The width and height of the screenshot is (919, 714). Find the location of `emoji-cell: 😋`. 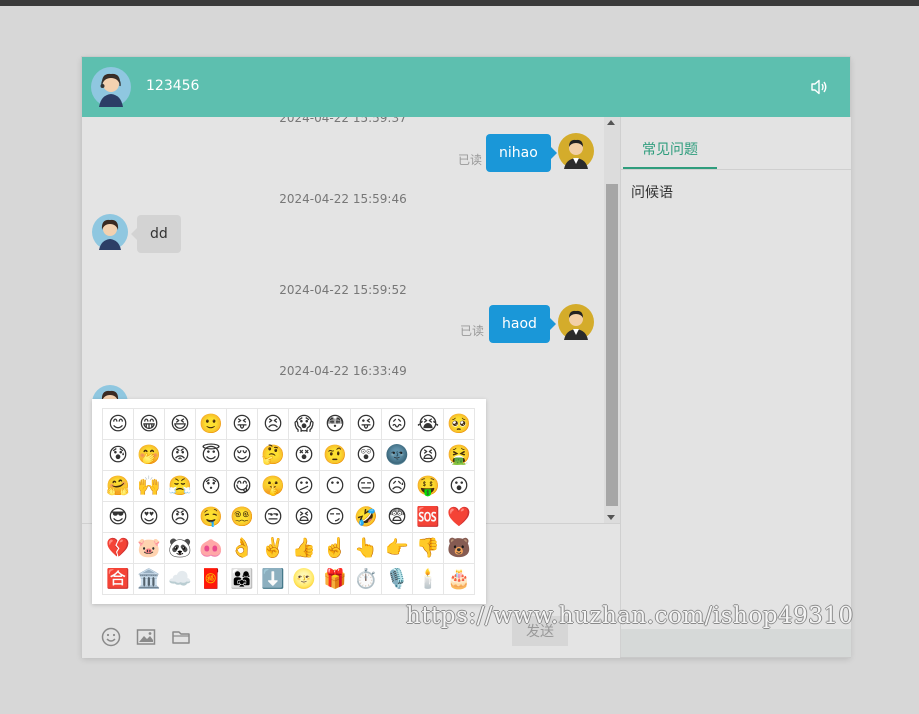

emoji-cell: 😋 is located at coordinates (242, 486).